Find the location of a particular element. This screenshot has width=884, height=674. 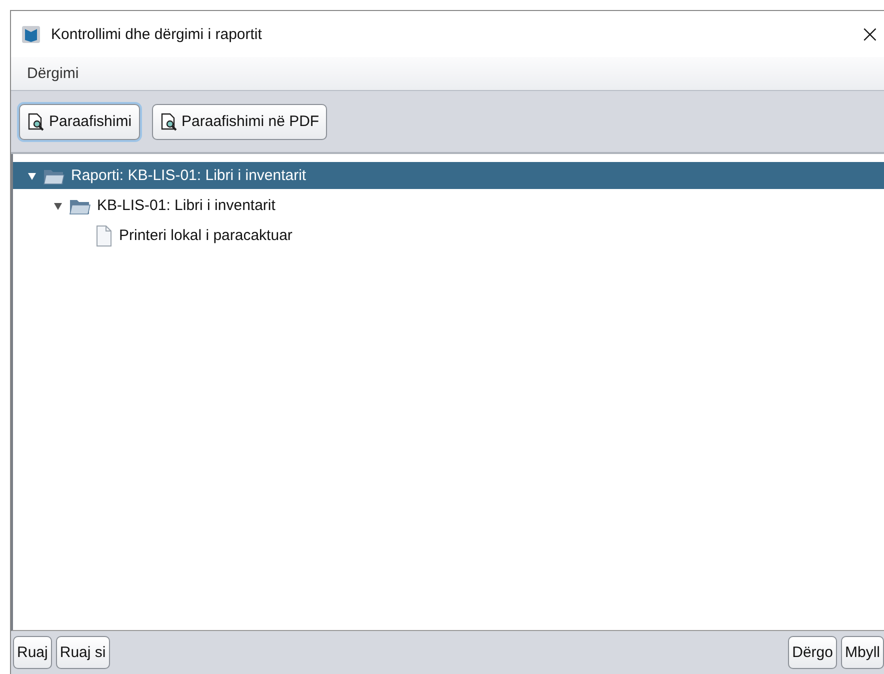

preview-button: Paraafishimi is located at coordinates (79, 122).